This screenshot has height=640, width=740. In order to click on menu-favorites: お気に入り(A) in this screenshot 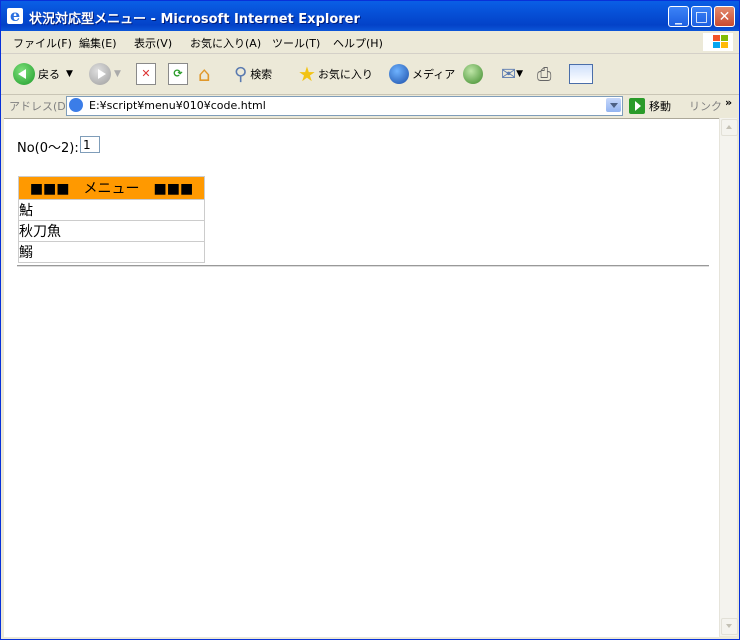, I will do `click(225, 43)`.